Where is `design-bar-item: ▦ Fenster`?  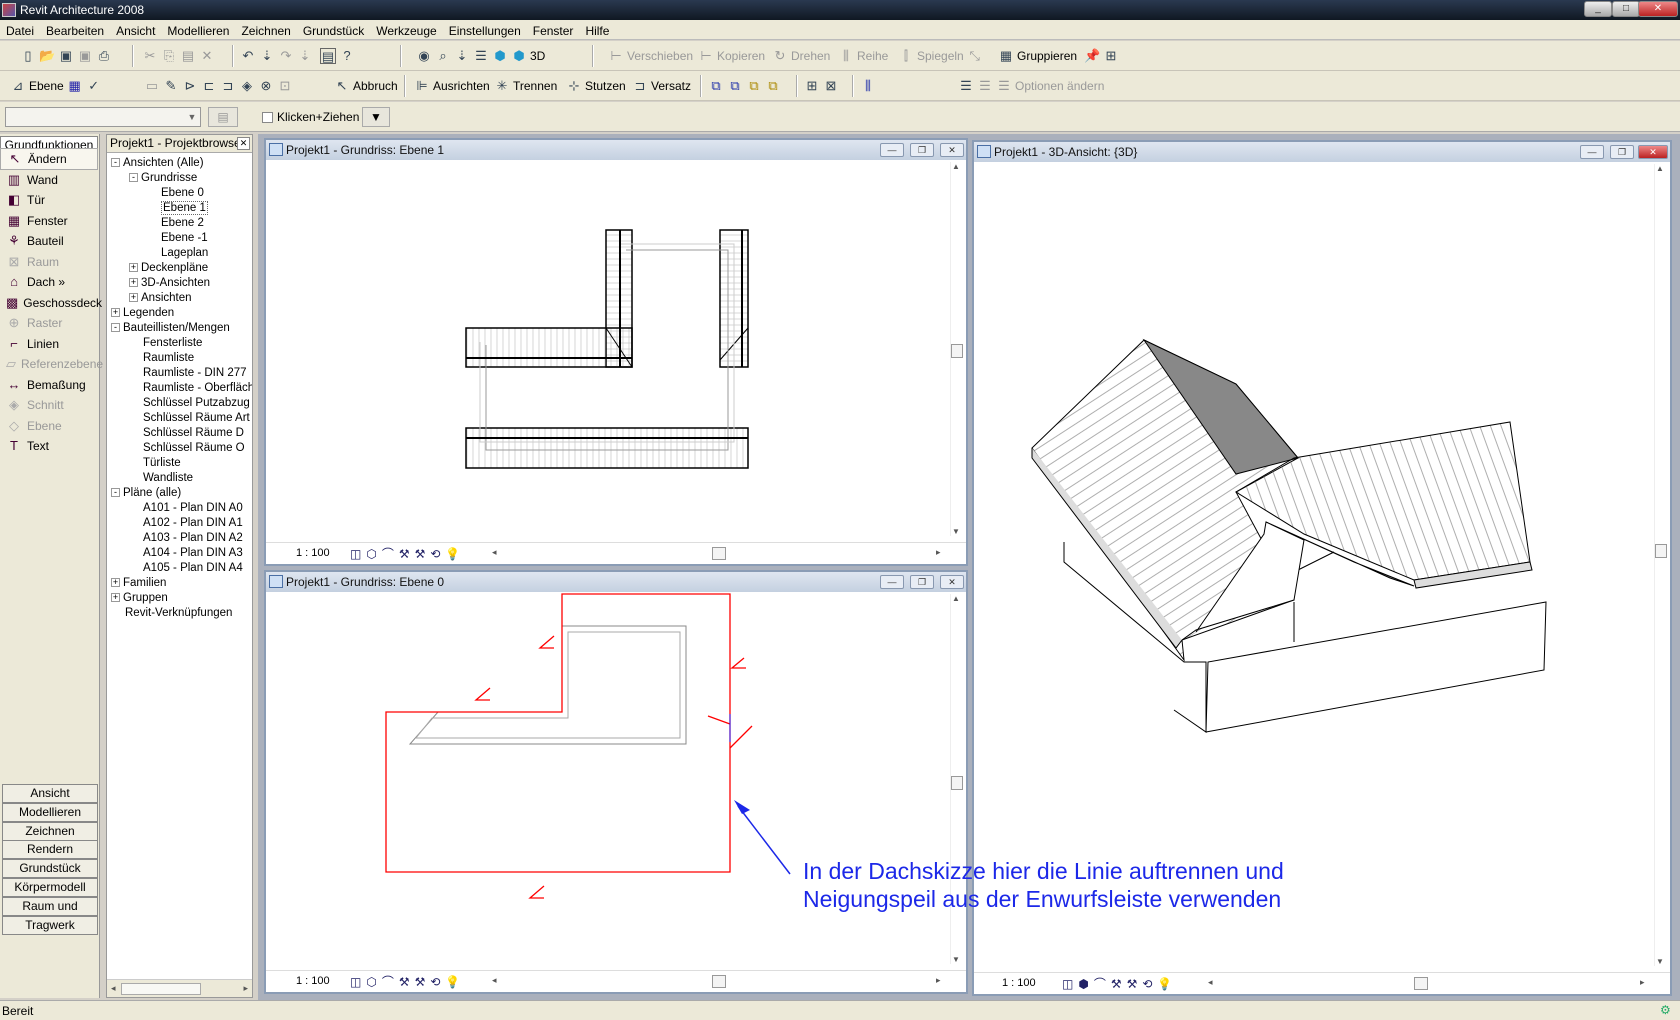 design-bar-item: ▦ Fenster is located at coordinates (49, 221).